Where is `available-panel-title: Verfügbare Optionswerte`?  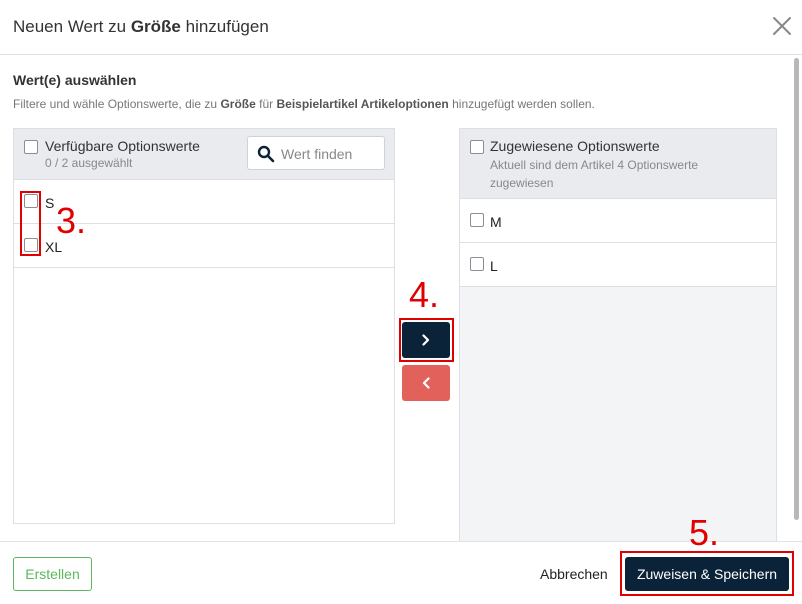 available-panel-title: Verfügbare Optionswerte is located at coordinates (122, 146).